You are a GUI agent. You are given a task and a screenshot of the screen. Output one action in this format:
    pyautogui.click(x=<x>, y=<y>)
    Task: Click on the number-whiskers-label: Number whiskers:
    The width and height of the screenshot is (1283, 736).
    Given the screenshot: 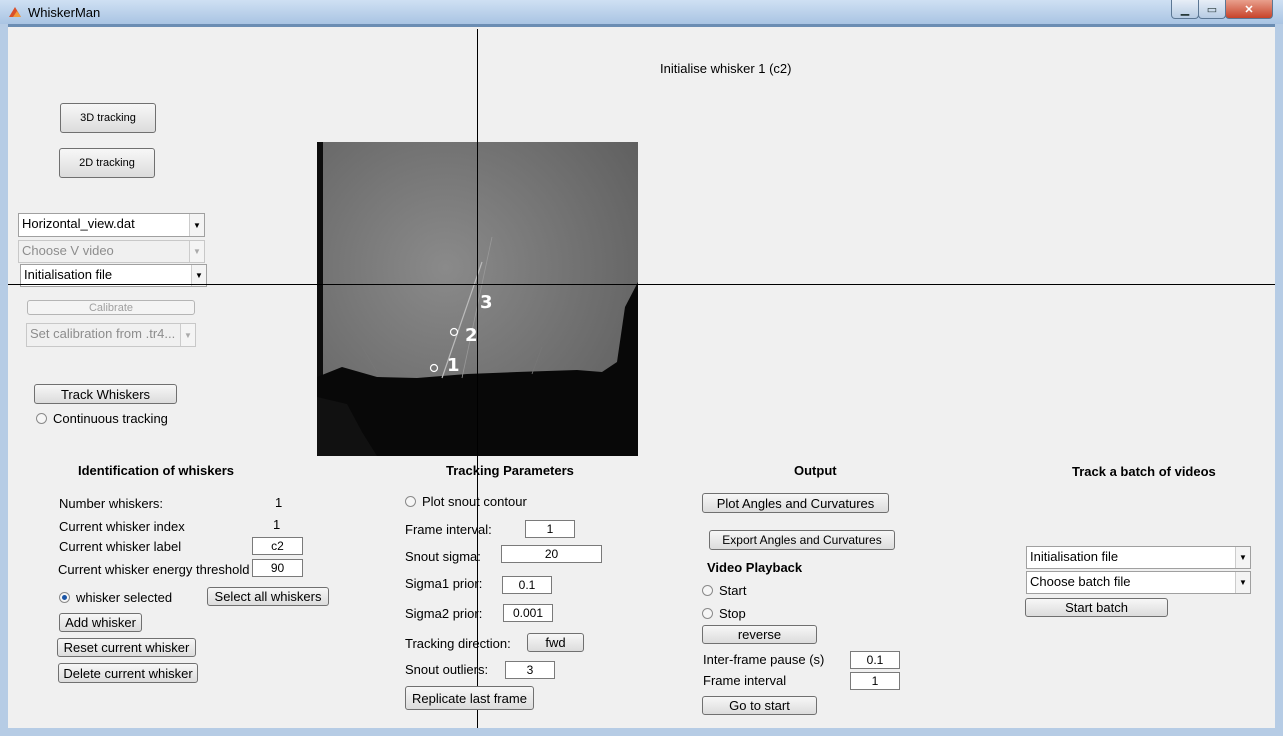 What is the action you would take?
    pyautogui.click(x=111, y=503)
    